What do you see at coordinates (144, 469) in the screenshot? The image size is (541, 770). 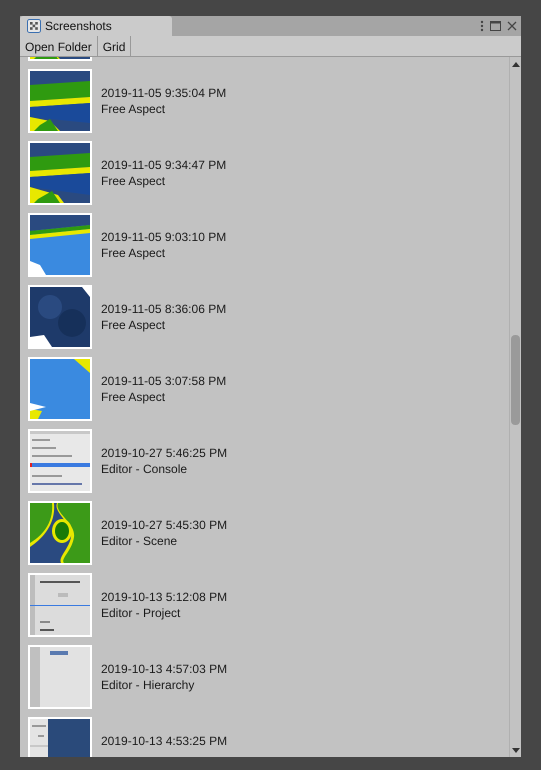 I see `screenshot-label: Editor - Console` at bounding box center [144, 469].